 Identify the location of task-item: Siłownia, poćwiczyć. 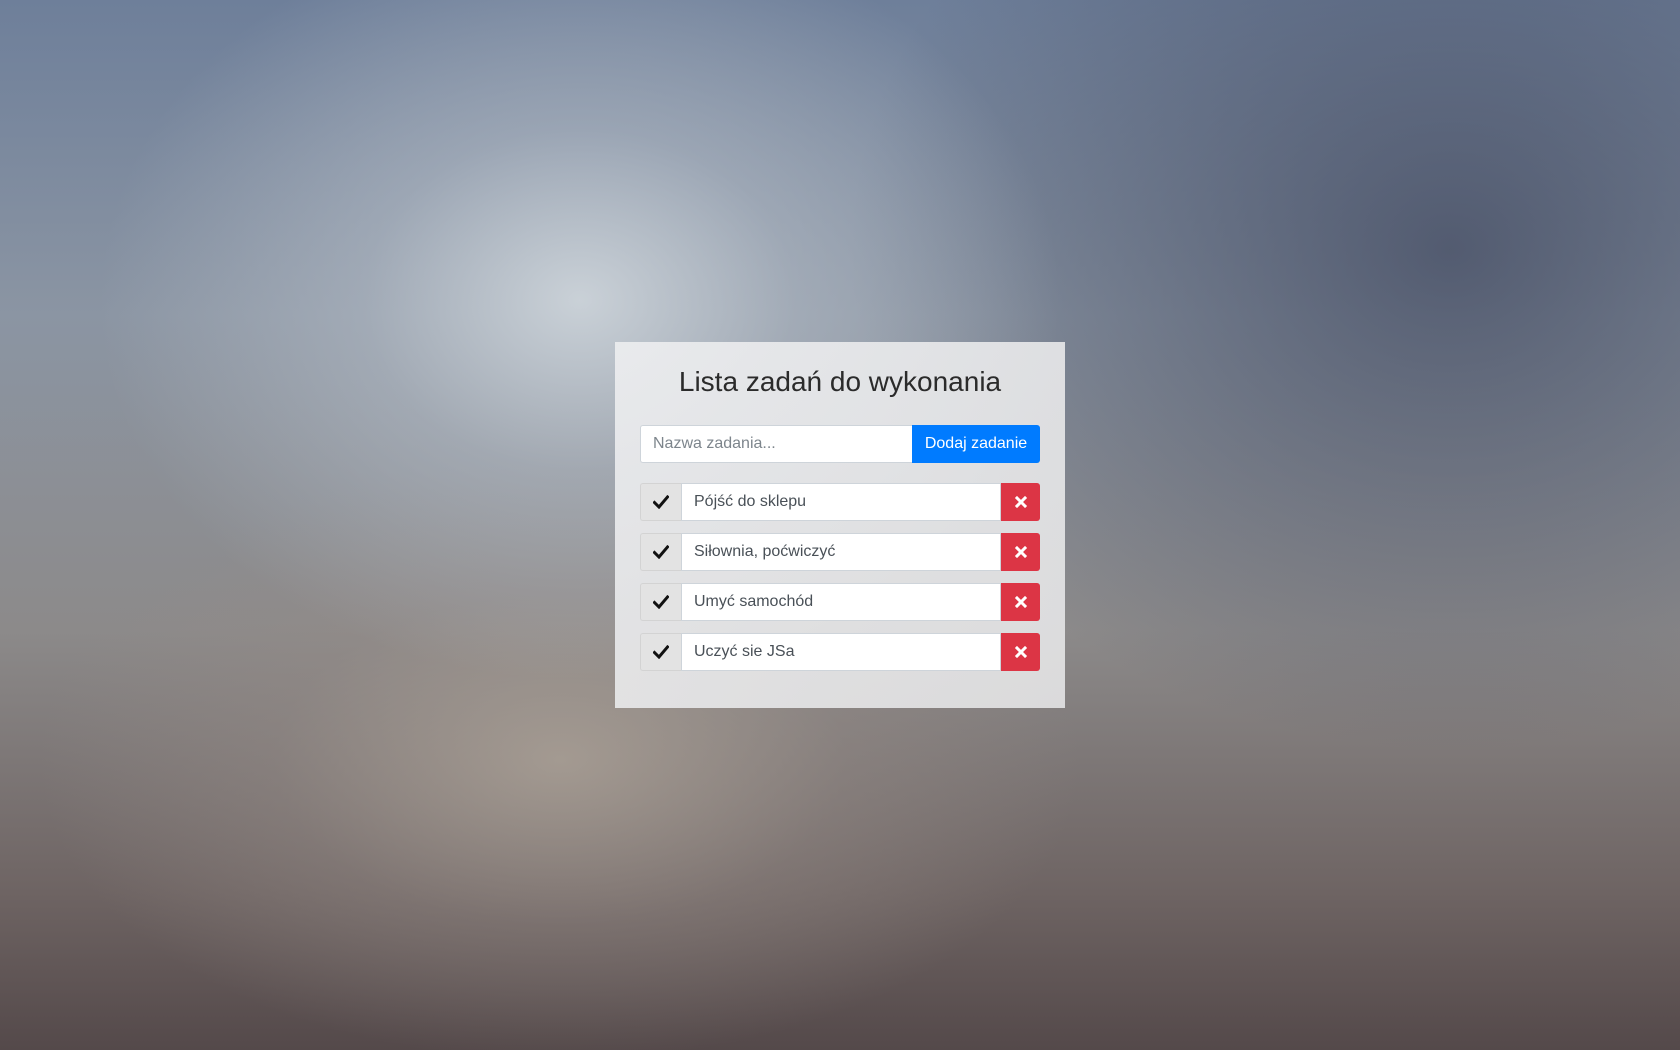
(840, 552).